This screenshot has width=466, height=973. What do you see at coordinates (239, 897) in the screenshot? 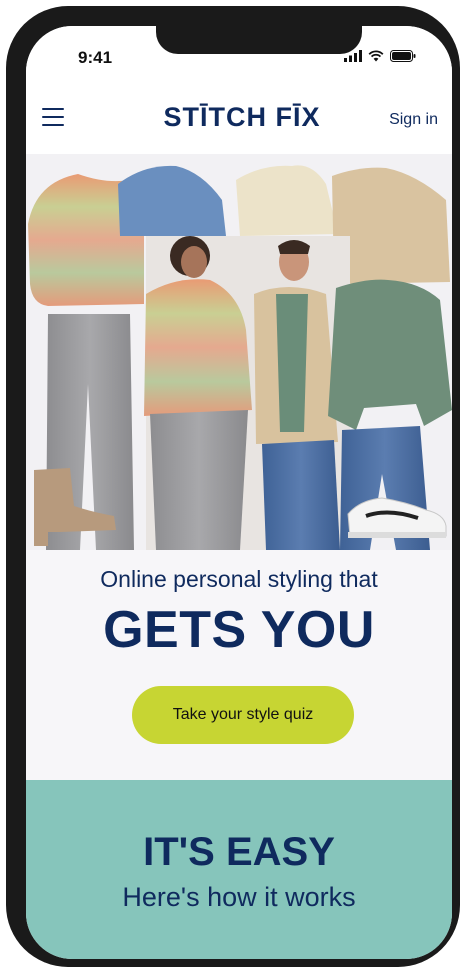
I see `section-subtitle: Here's how it works` at bounding box center [239, 897].